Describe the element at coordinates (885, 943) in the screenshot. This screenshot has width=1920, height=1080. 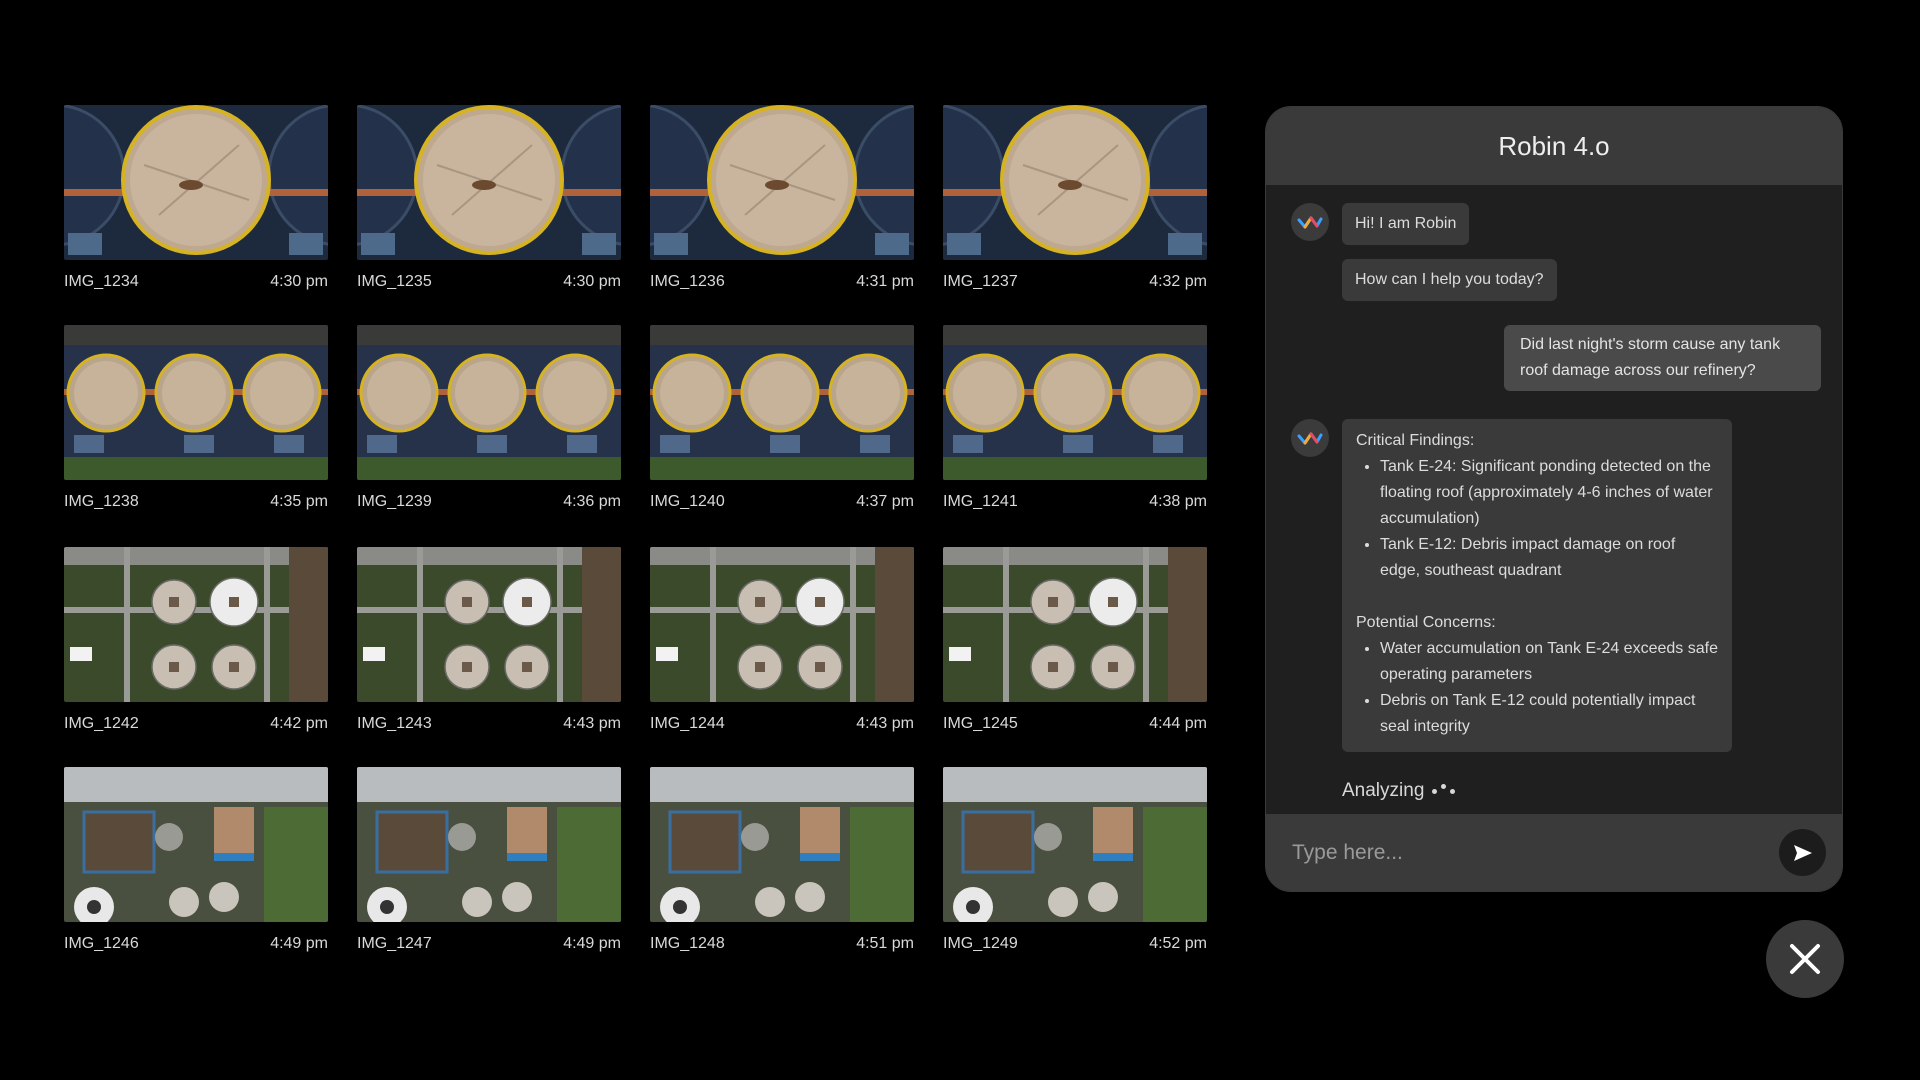
I see `image-timestamp: 4:51 pm` at that location.